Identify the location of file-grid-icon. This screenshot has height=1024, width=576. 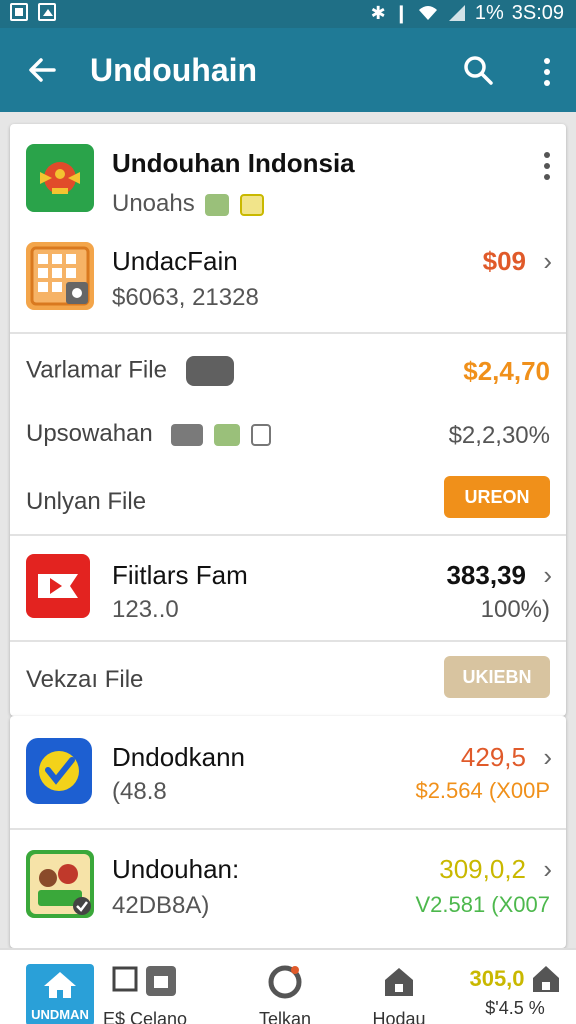
(60, 276).